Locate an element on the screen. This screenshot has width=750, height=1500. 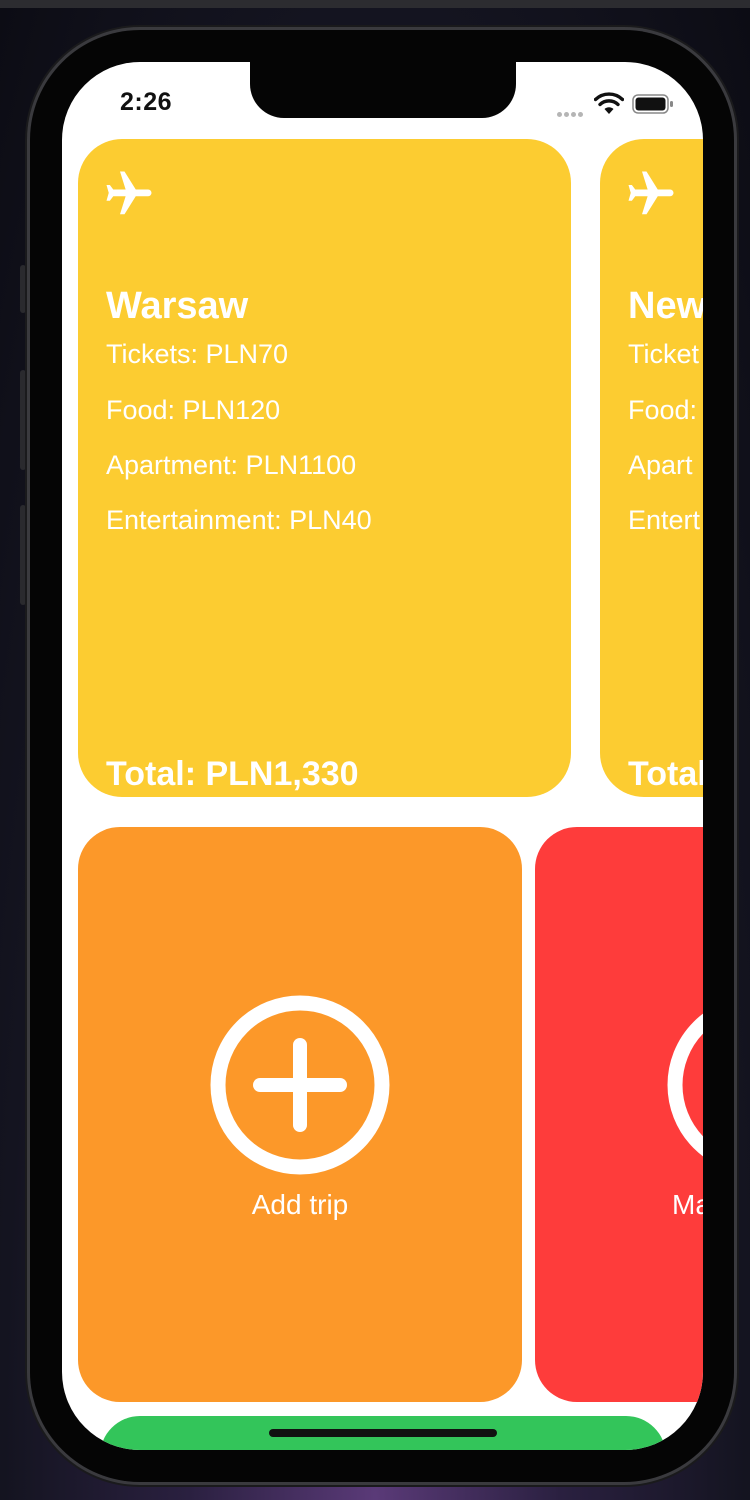
trip-city: Warsaw is located at coordinates (177, 306).